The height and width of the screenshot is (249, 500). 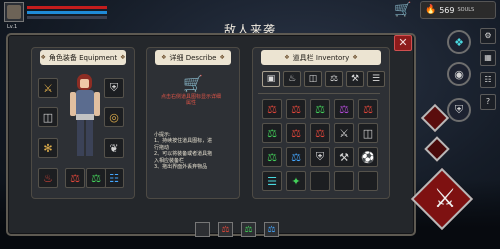 I want to click on tab-helmet: ♨, so click(x=292, y=79).